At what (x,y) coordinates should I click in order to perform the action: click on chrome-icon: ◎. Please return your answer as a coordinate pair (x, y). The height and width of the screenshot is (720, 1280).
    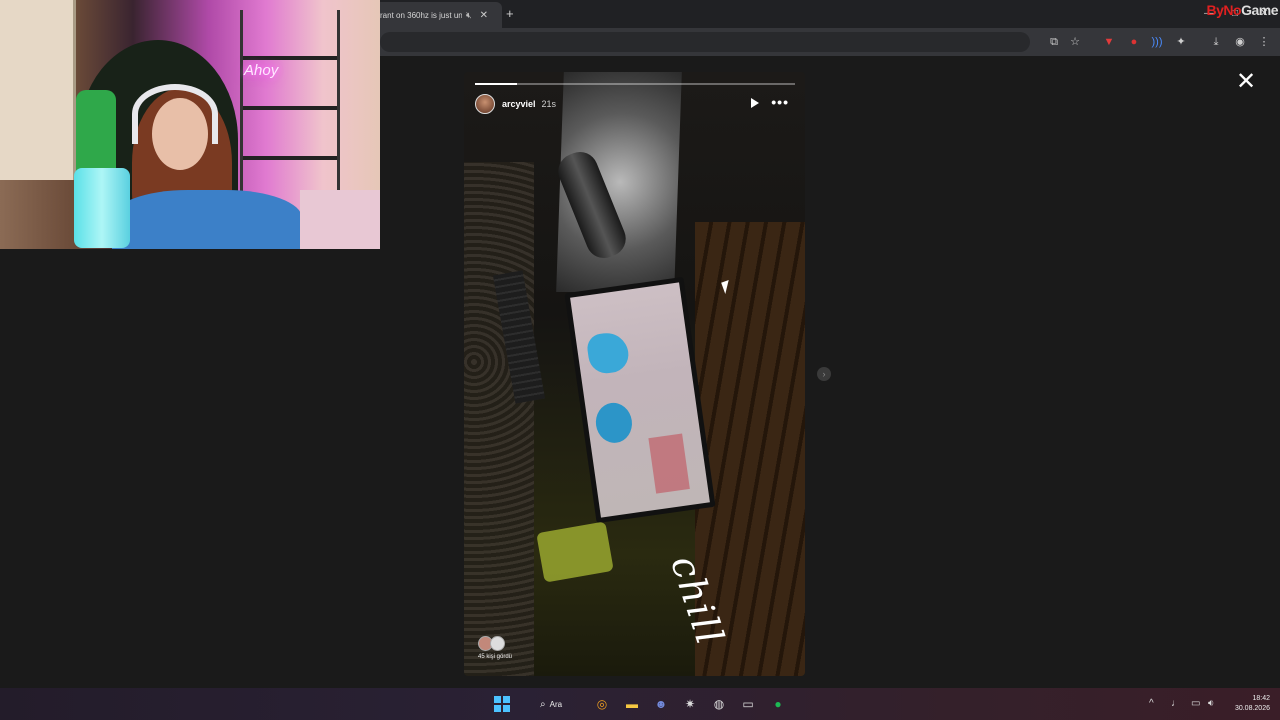
    Looking at the image, I should click on (602, 704).